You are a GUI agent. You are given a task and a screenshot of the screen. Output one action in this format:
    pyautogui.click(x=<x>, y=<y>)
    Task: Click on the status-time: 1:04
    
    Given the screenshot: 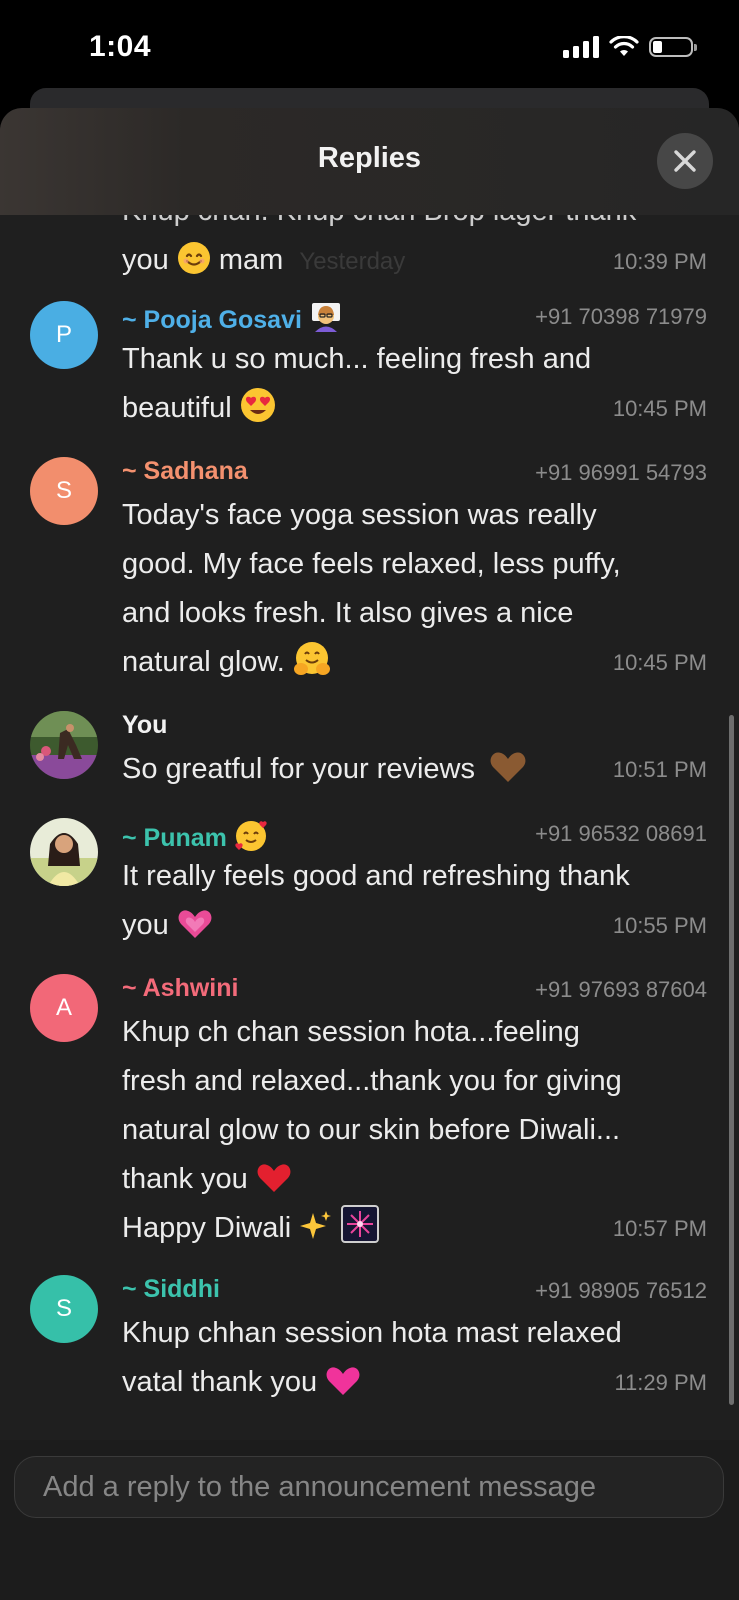 What is the action you would take?
    pyautogui.click(x=120, y=46)
    